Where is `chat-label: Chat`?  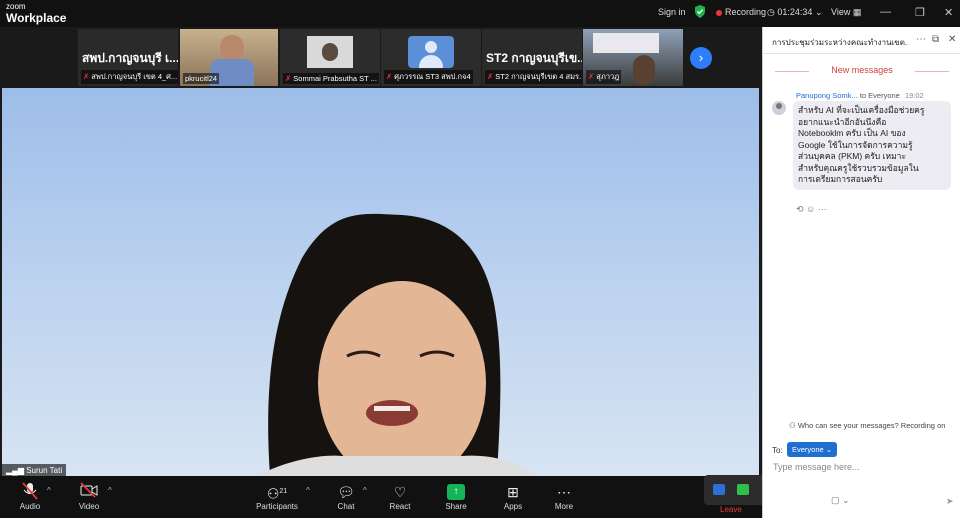
chat-label: Chat is located at coordinates (346, 506).